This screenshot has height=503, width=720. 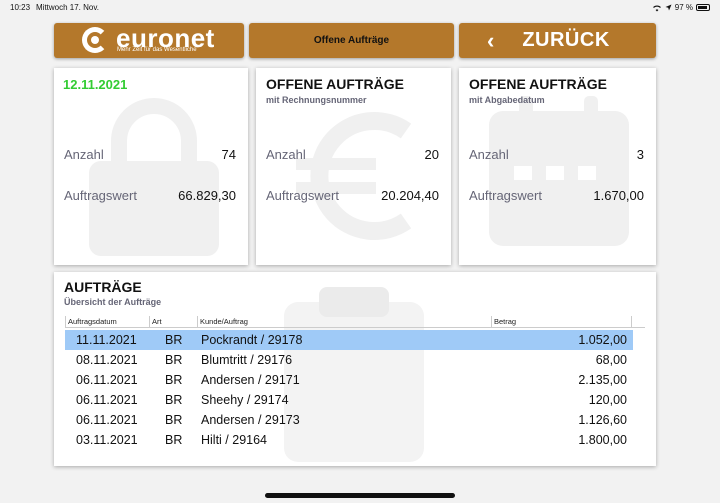 I want to click on status-bar: 10:23 Mittwoch 17. Nov. 97 %, so click(x=360, y=8).